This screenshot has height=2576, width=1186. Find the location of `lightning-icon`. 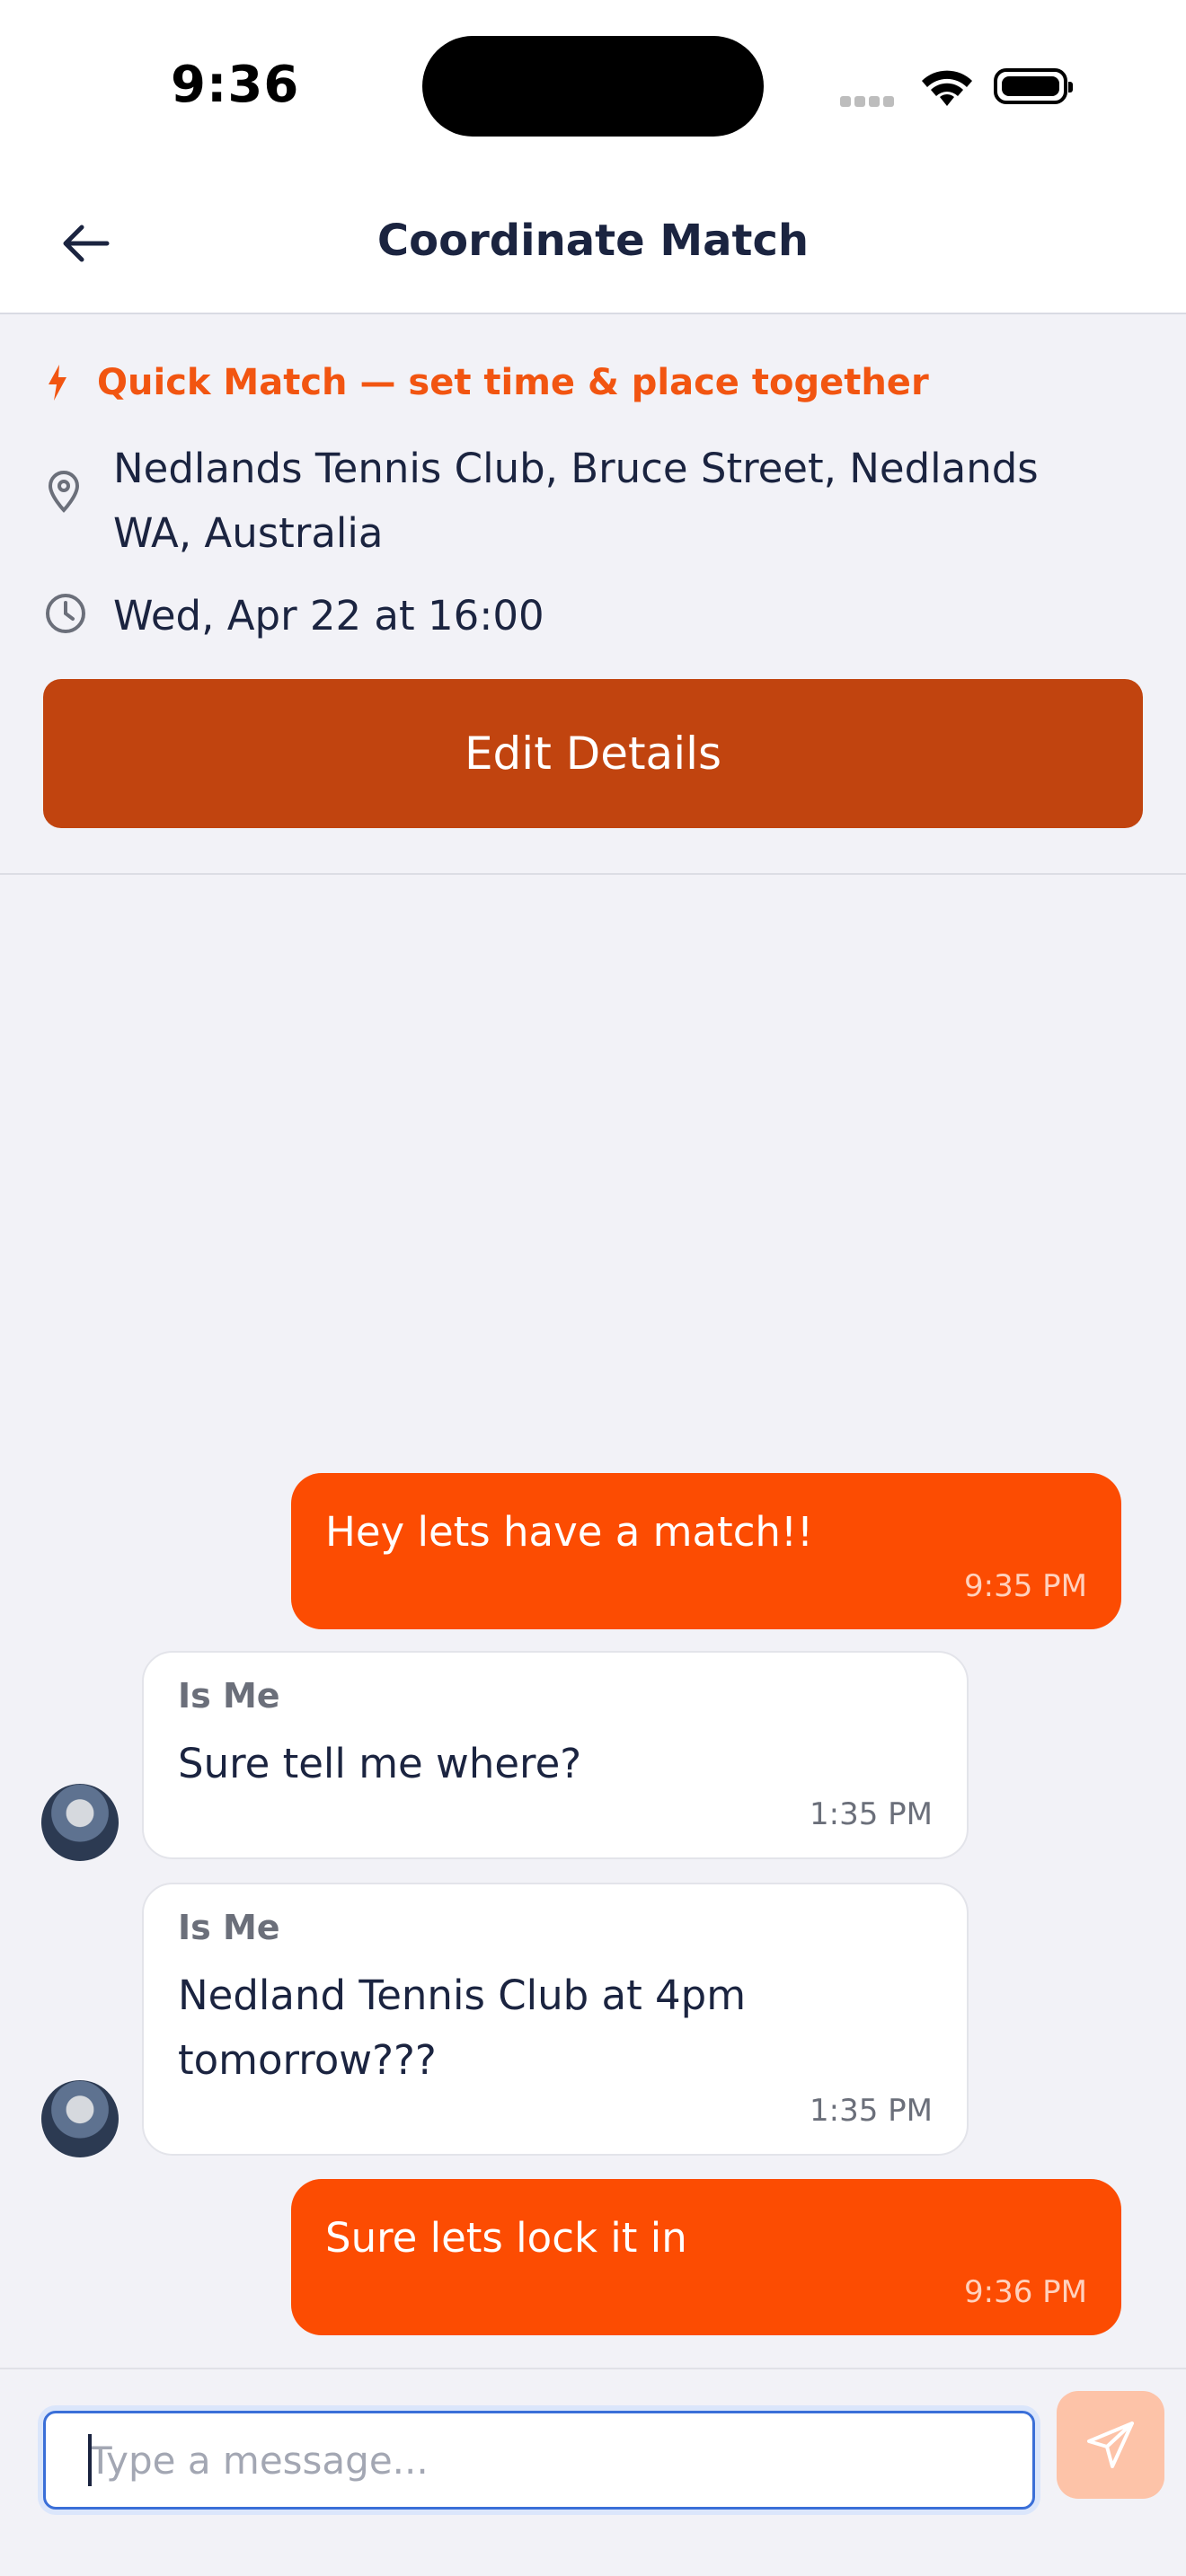

lightning-icon is located at coordinates (57, 383).